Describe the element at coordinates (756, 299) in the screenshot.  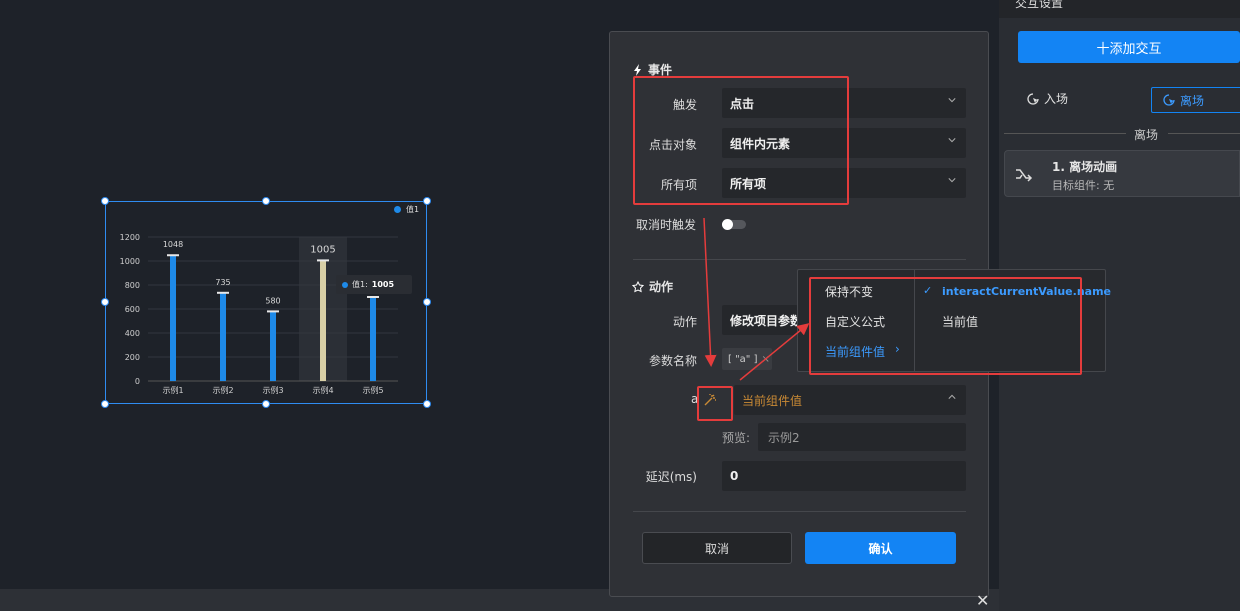
I see `annotation-arrows` at that location.